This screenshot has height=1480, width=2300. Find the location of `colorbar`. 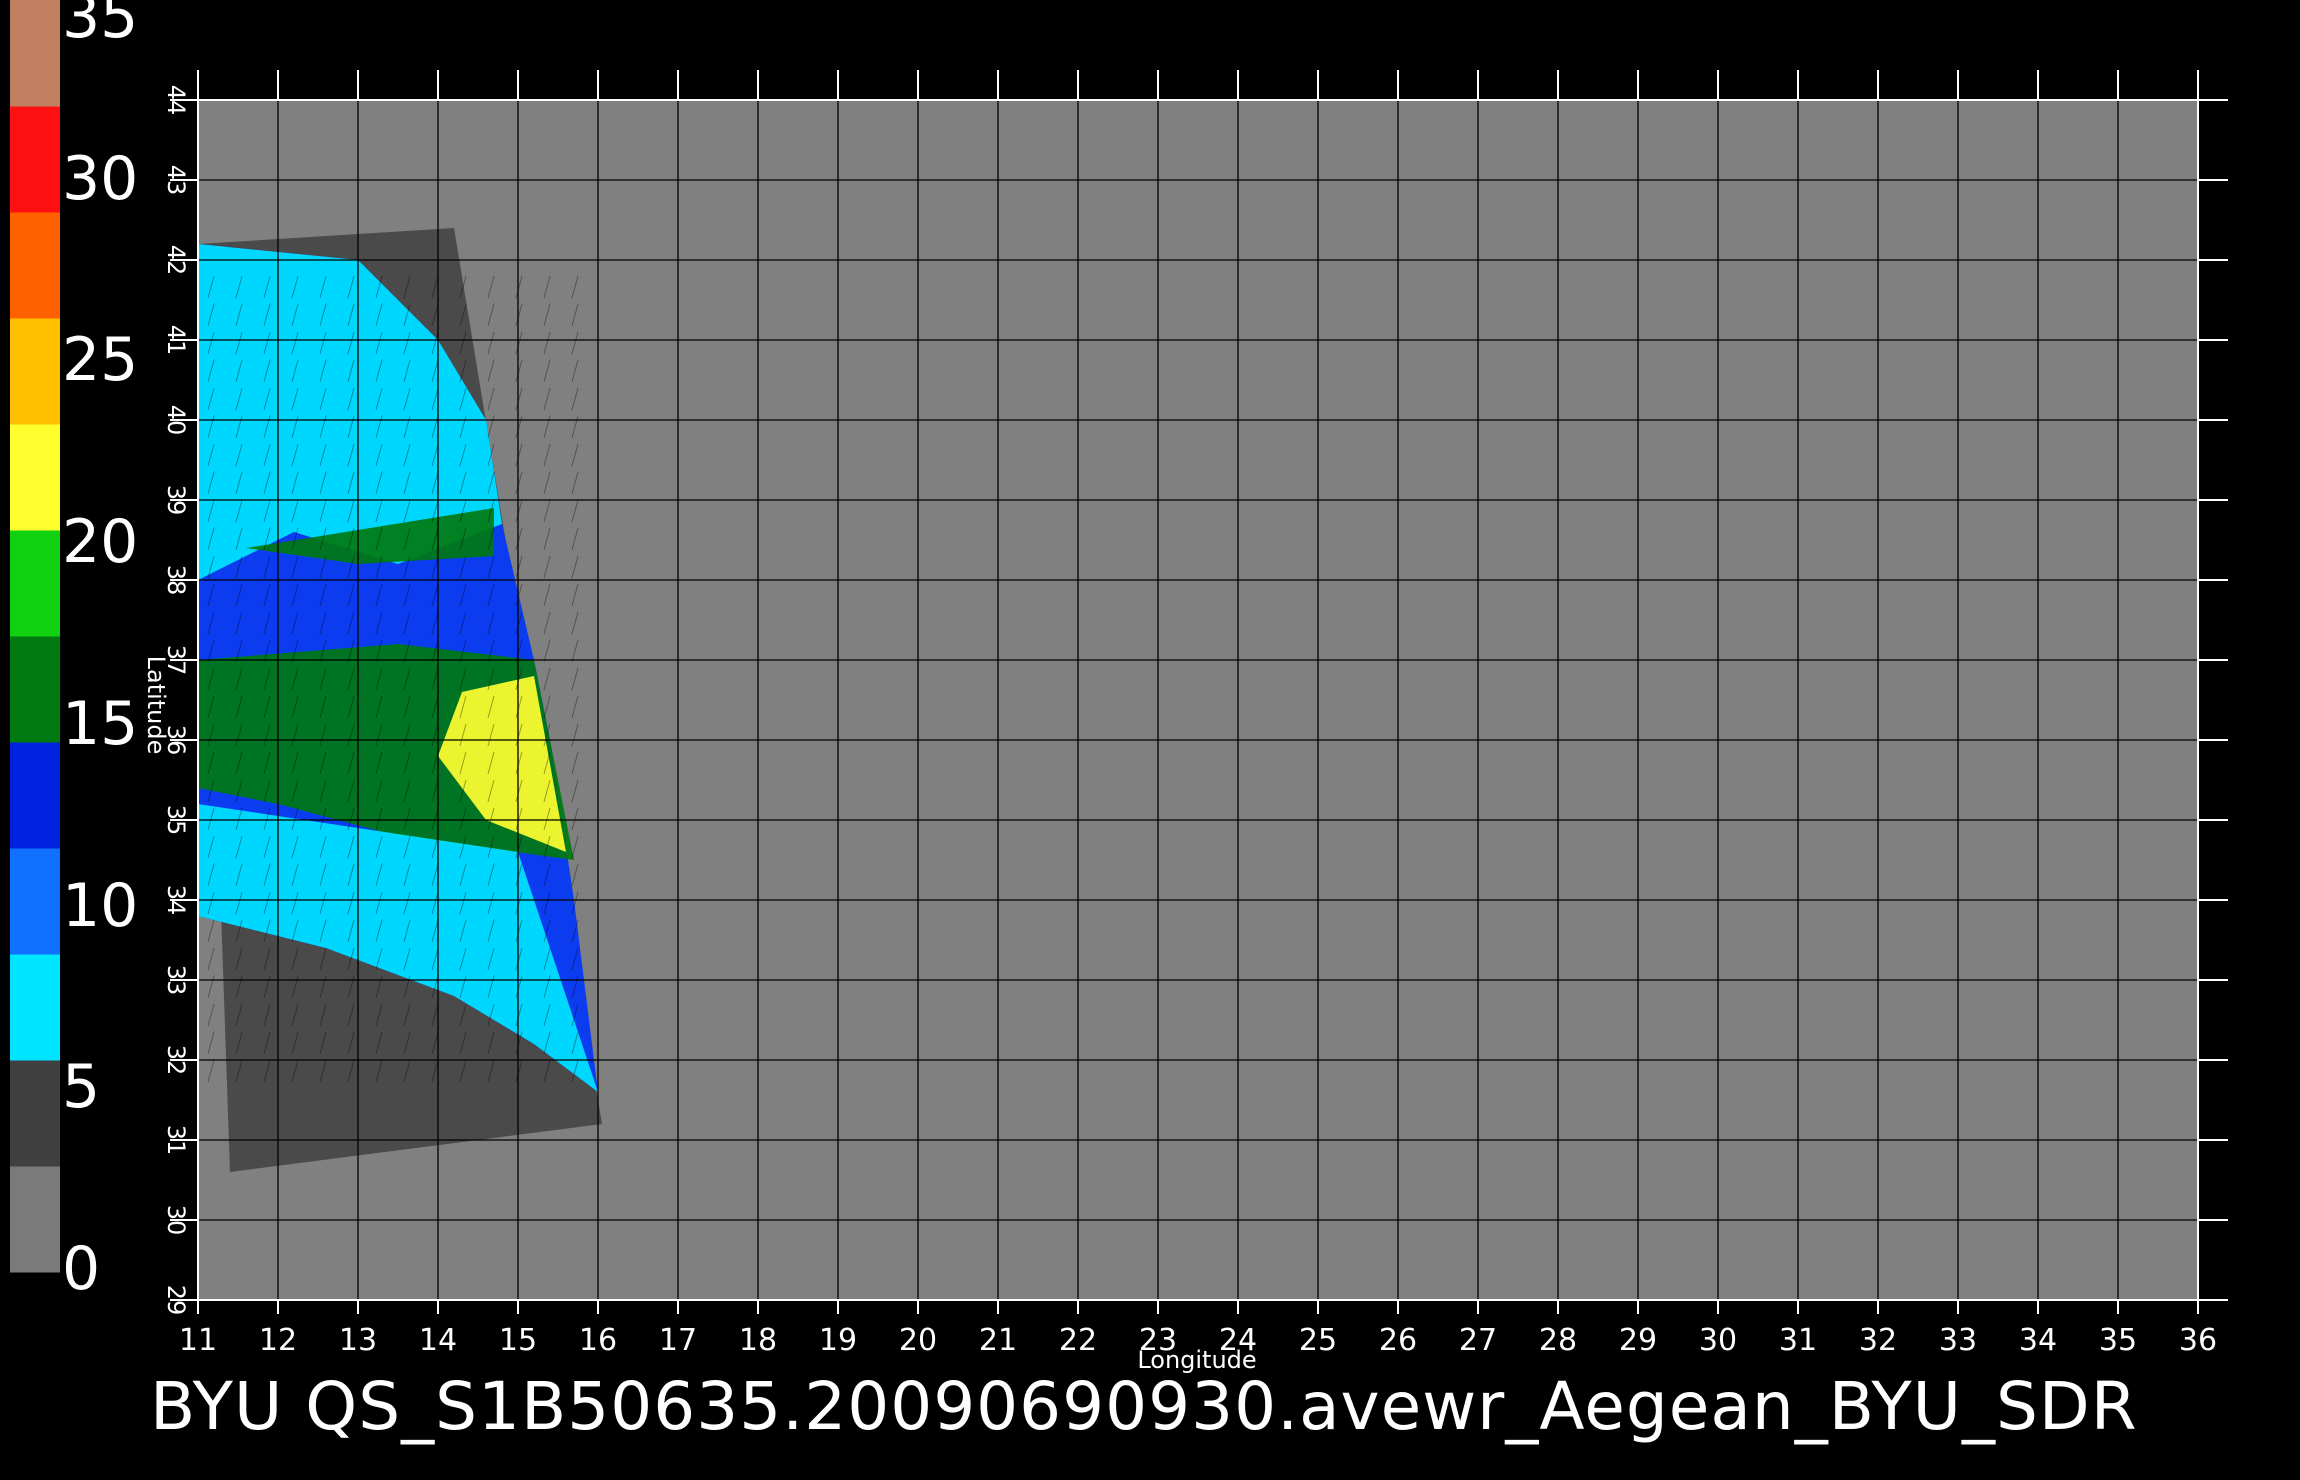

colorbar is located at coordinates (35, 636).